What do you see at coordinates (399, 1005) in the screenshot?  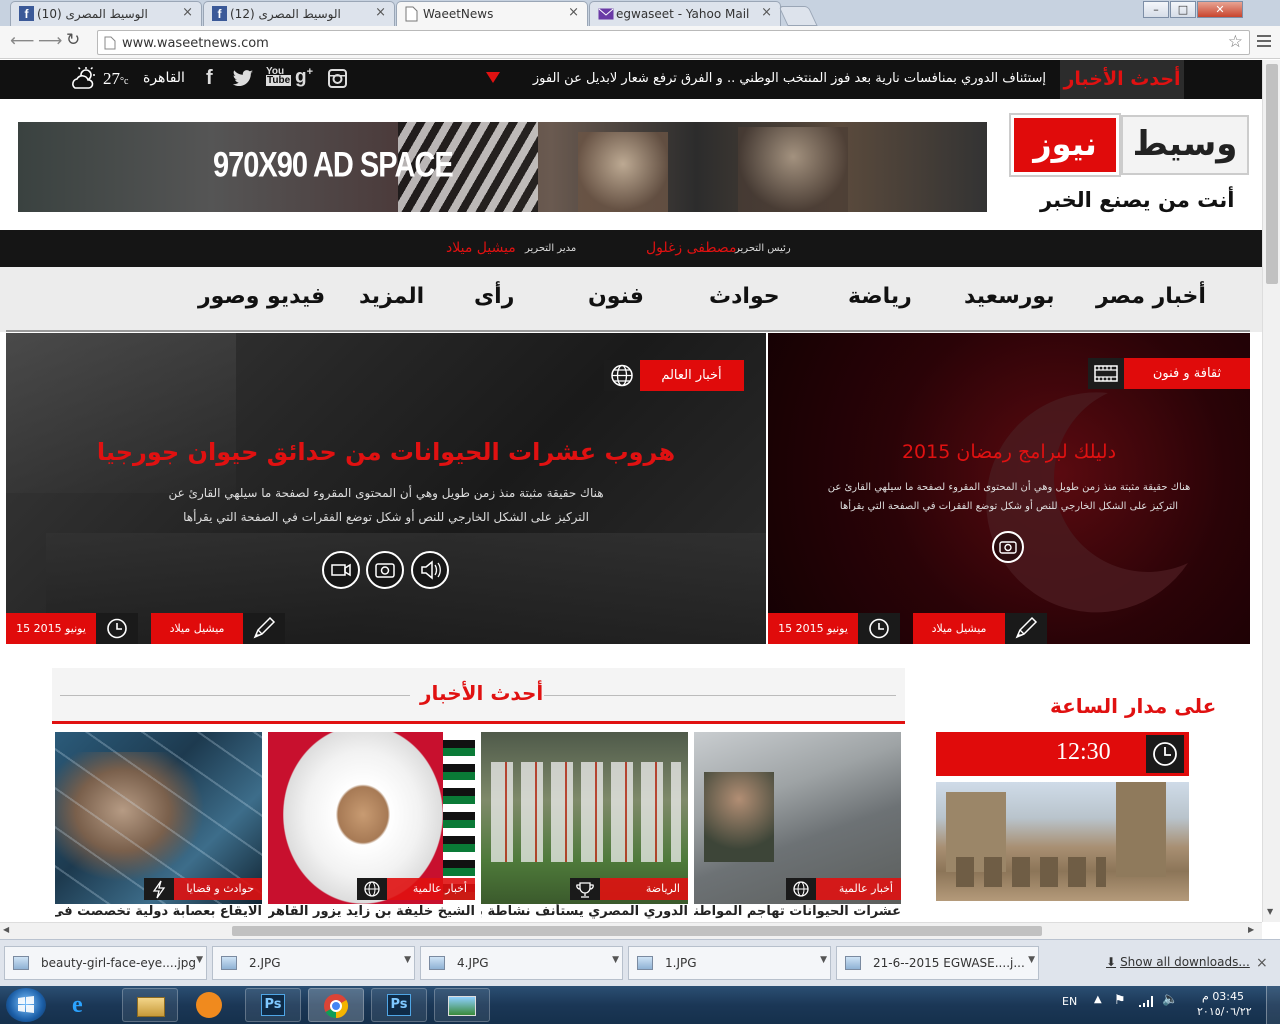 I see `taskbar-photoshop-2: Ps` at bounding box center [399, 1005].